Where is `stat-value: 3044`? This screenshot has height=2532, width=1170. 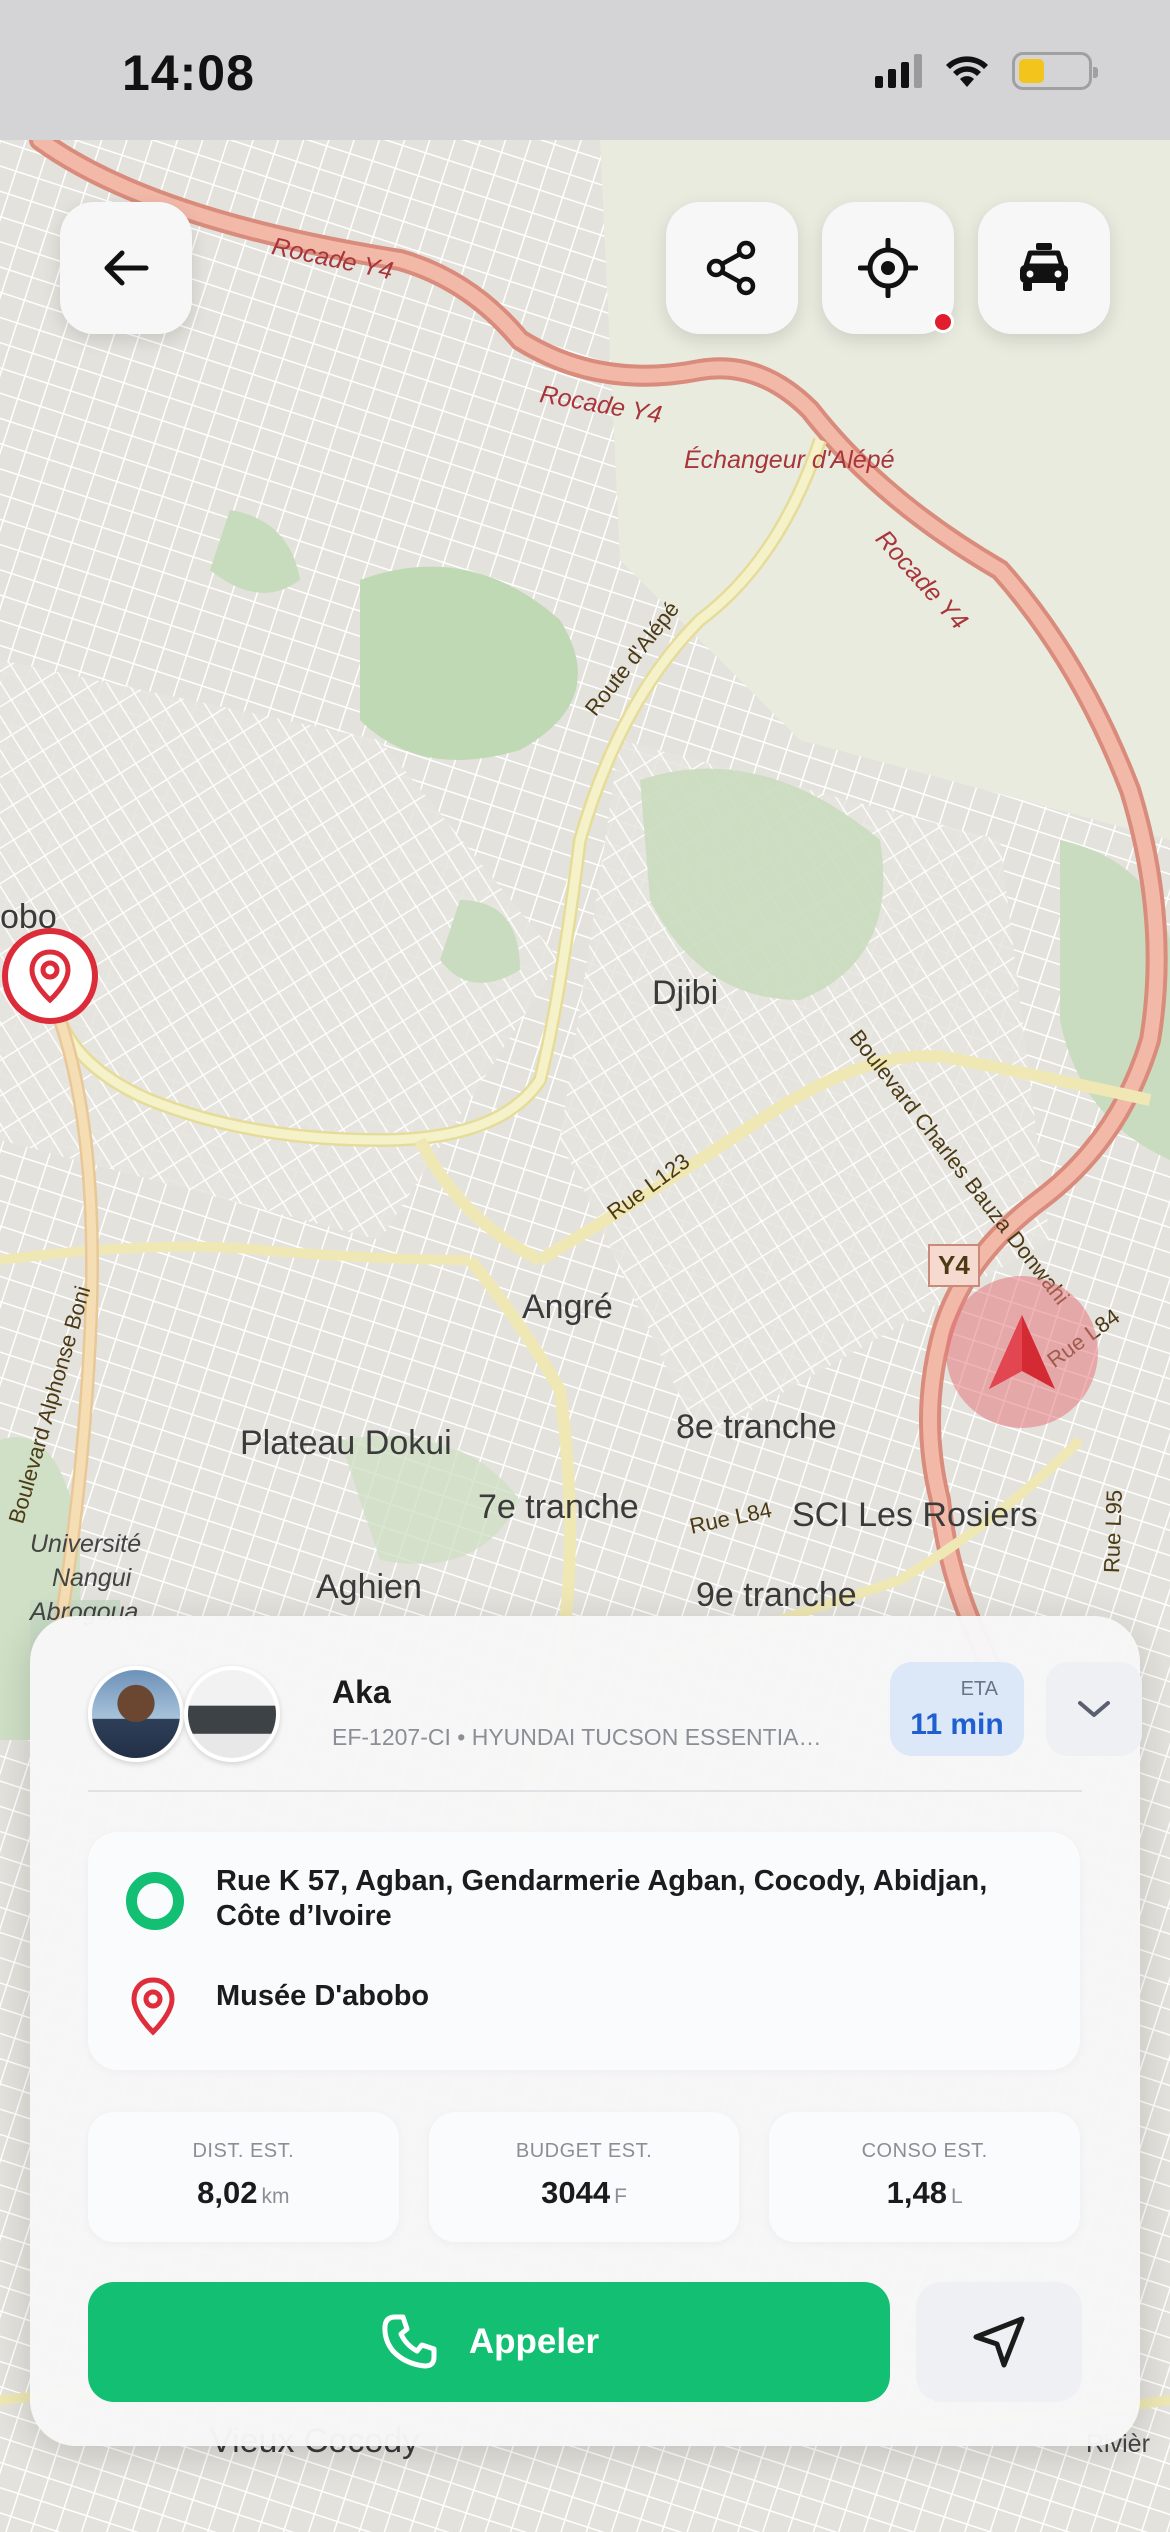 stat-value: 3044 is located at coordinates (576, 2192).